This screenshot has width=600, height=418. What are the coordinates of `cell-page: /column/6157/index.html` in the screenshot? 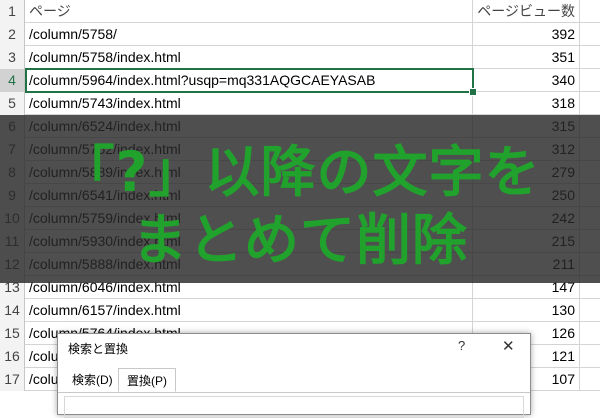 It's located at (249, 310).